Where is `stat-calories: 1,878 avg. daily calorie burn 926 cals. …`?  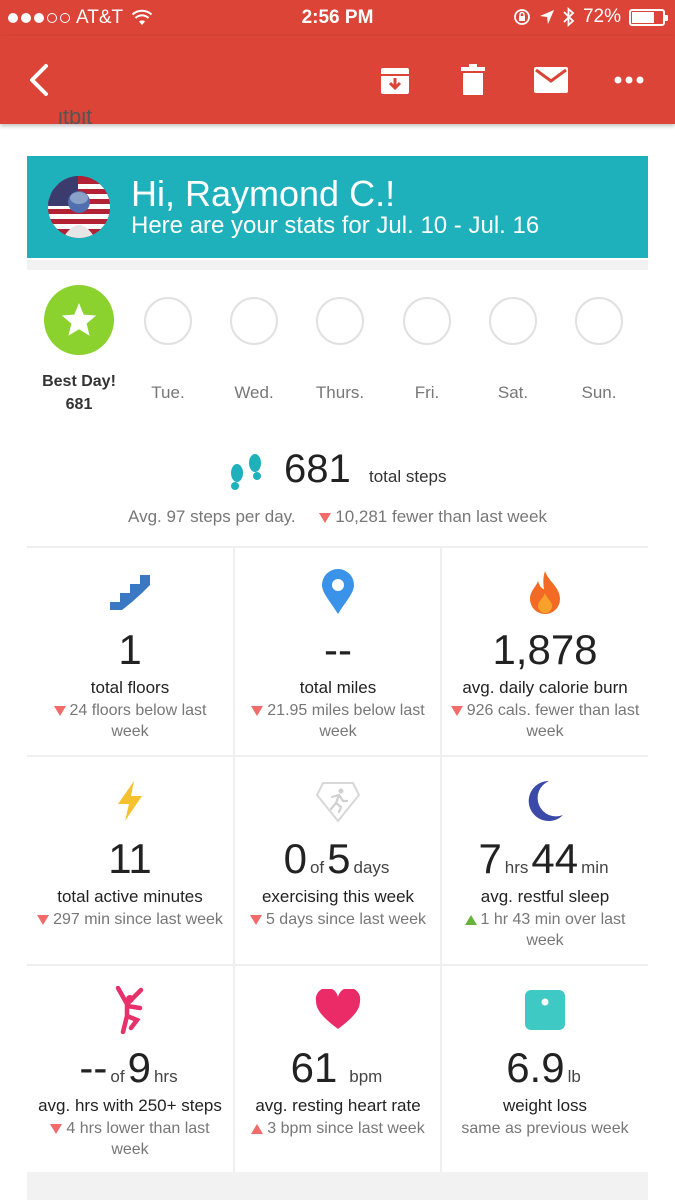
stat-calories: 1,878 avg. daily calorie burn 926 cals. … is located at coordinates (545, 652).